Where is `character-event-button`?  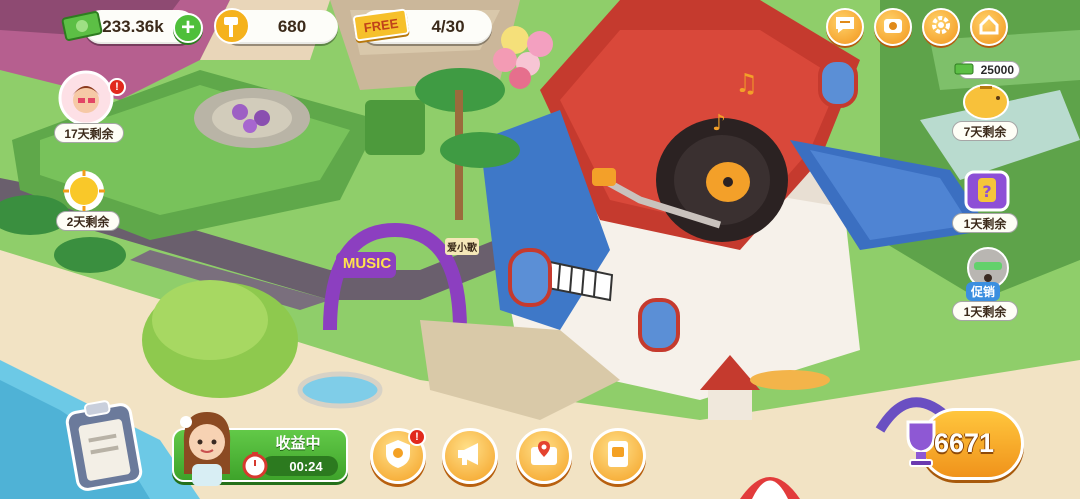
character-event-button is located at coordinates (86, 98).